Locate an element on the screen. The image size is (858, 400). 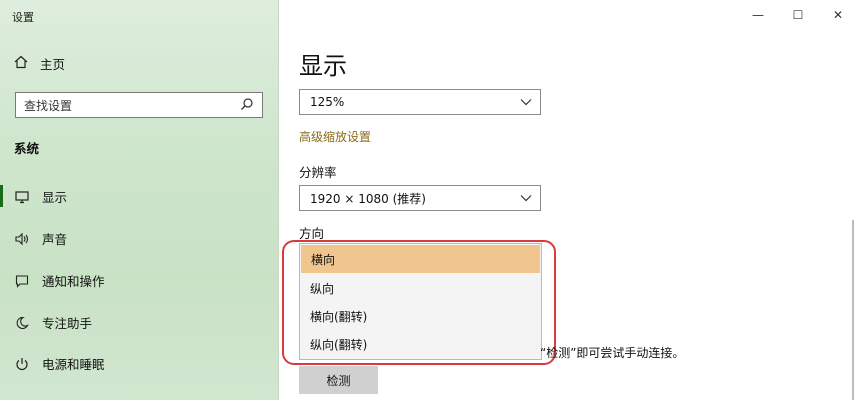
sidebar-item-power: 电源和睡眠 is located at coordinates (139, 363).